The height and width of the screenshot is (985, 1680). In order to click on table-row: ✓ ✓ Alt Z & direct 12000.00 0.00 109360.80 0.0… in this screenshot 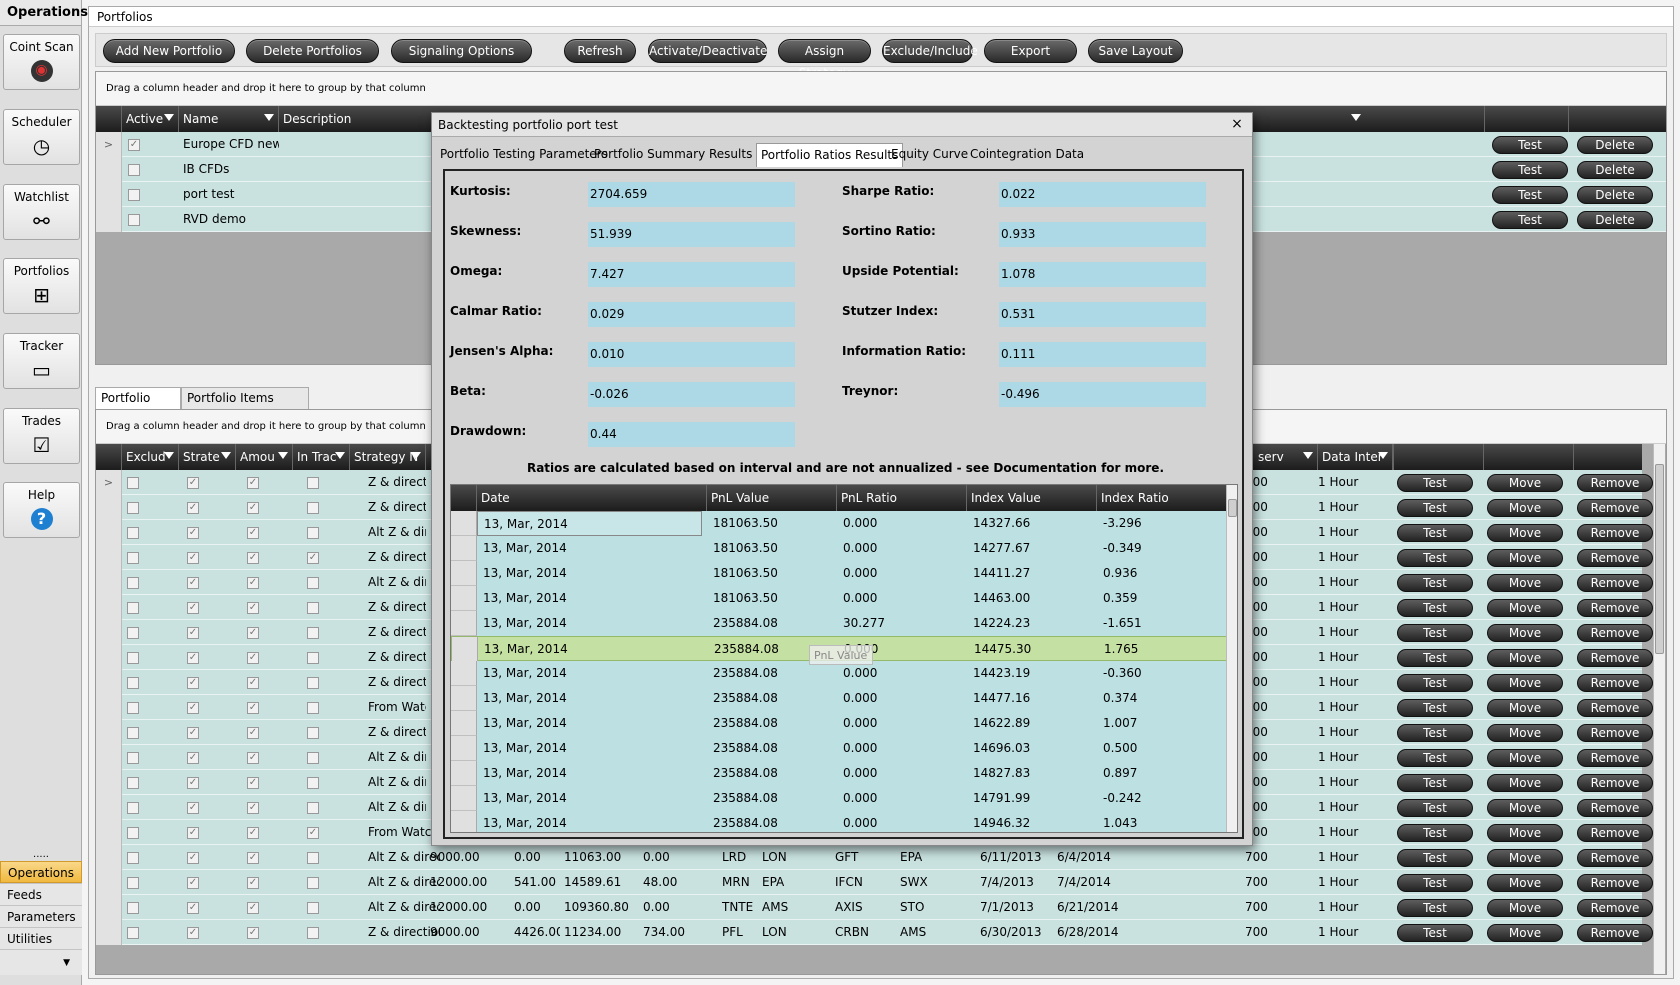, I will do `click(874, 907)`.